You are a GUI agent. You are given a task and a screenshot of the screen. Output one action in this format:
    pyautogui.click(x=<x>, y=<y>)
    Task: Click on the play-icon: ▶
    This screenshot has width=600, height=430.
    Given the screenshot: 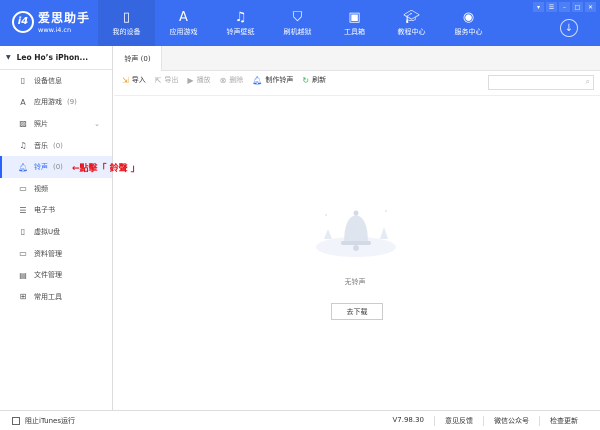 What is the action you would take?
    pyautogui.click(x=190, y=80)
    